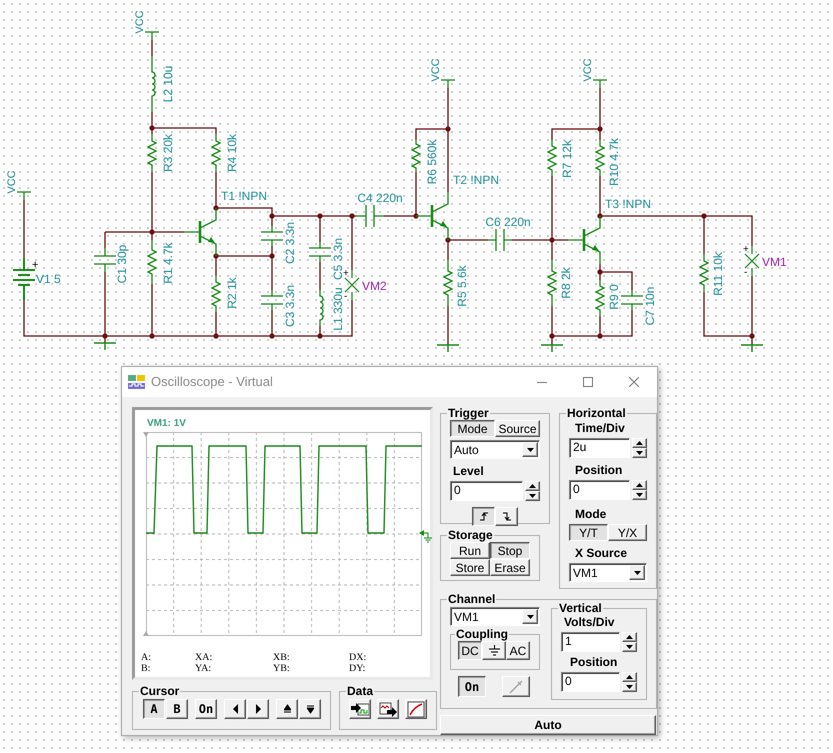 The image size is (833, 753). I want to click on field-label: Level, so click(468, 471).